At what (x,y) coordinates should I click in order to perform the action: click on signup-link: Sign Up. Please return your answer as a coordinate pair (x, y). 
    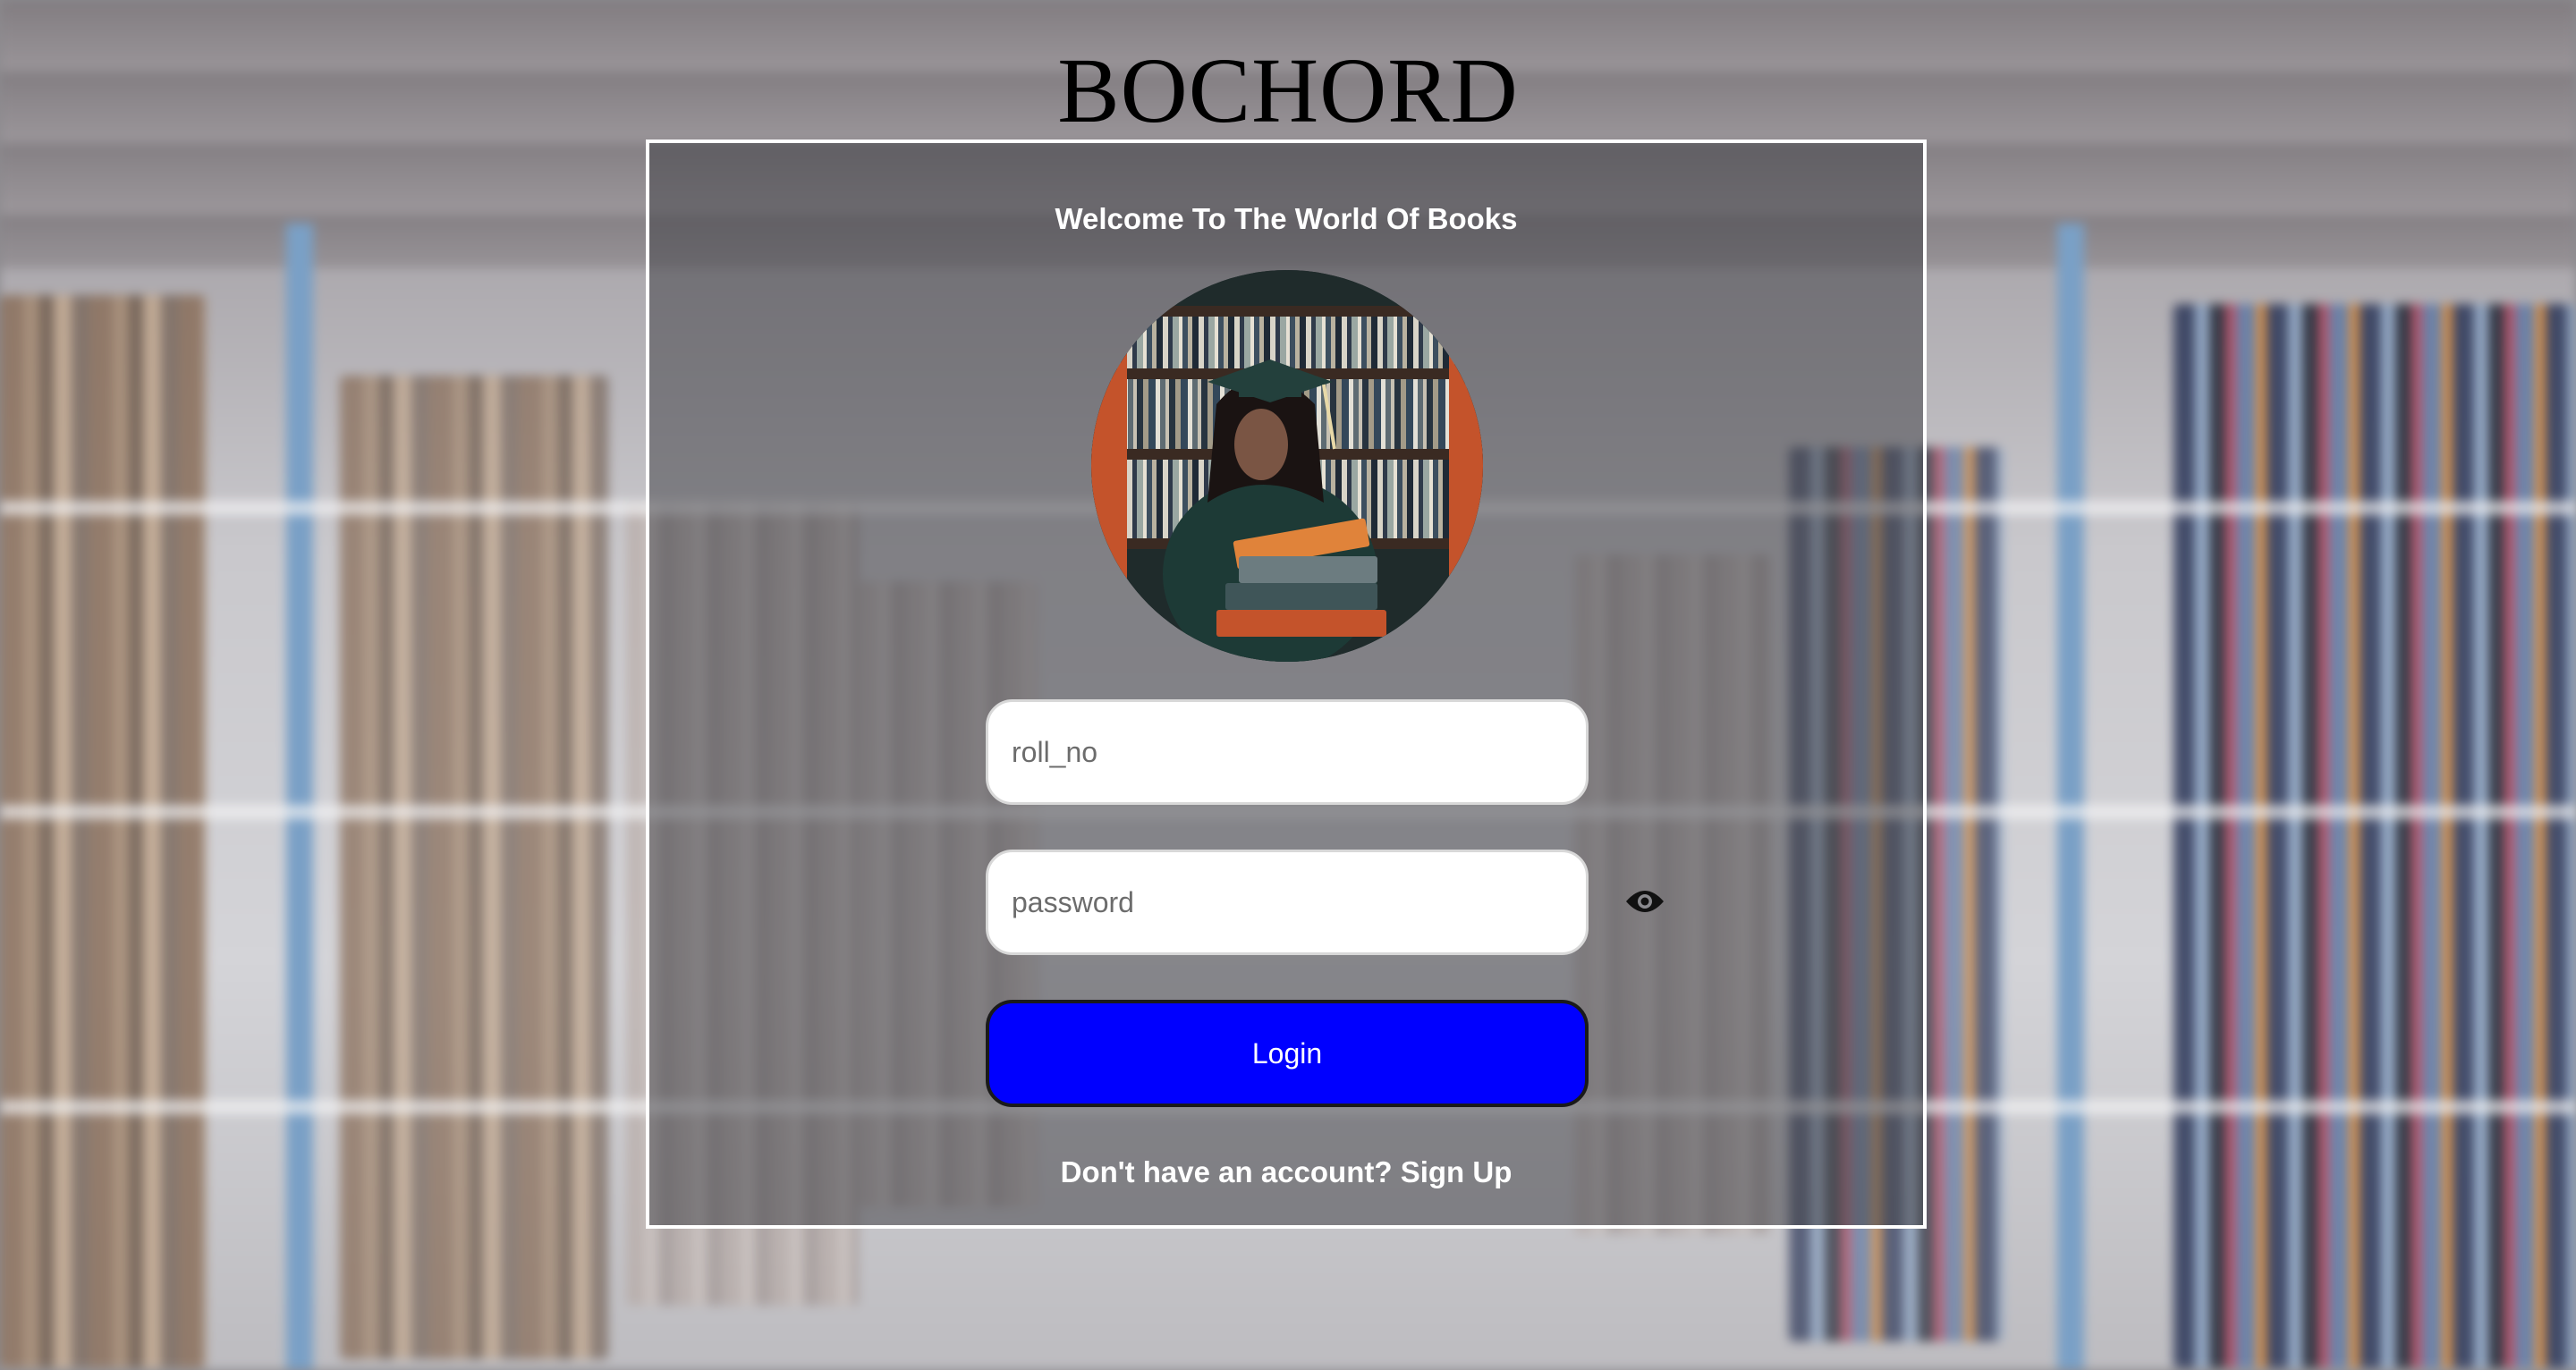
    Looking at the image, I should click on (1457, 1171).